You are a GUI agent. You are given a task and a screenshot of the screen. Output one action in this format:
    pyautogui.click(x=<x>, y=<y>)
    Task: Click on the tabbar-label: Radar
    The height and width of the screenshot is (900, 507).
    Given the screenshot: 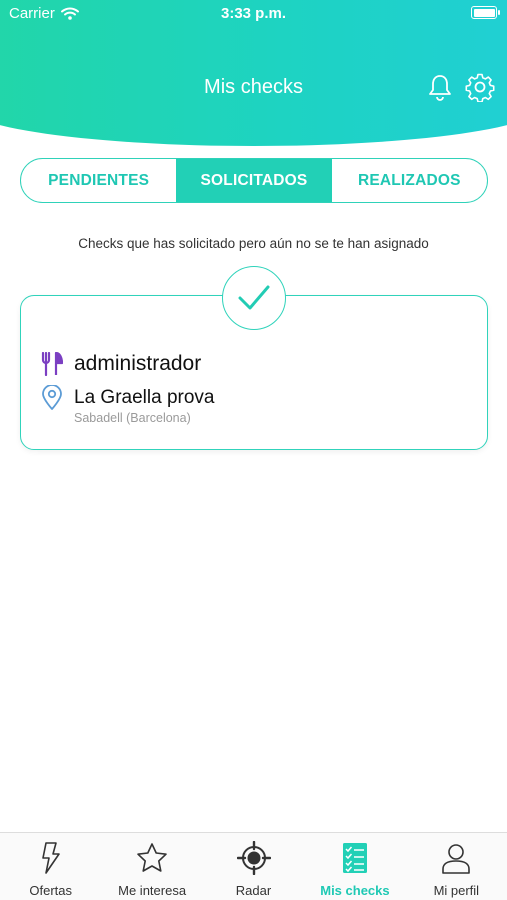 What is the action you would take?
    pyautogui.click(x=253, y=890)
    